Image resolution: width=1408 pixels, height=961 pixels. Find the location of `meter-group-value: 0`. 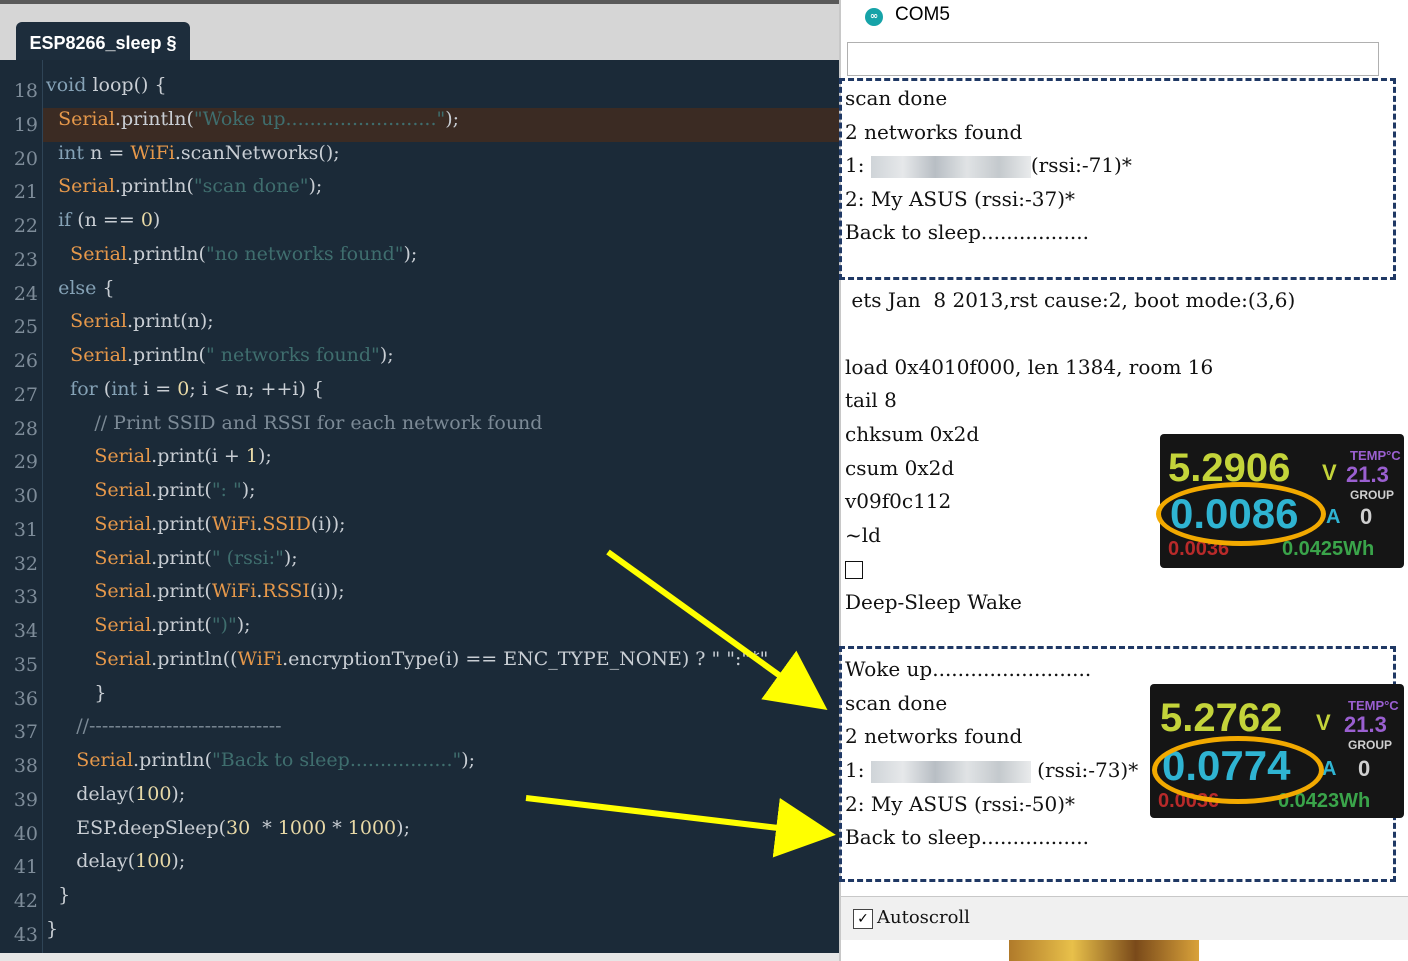

meter-group-value: 0 is located at coordinates (1364, 768).